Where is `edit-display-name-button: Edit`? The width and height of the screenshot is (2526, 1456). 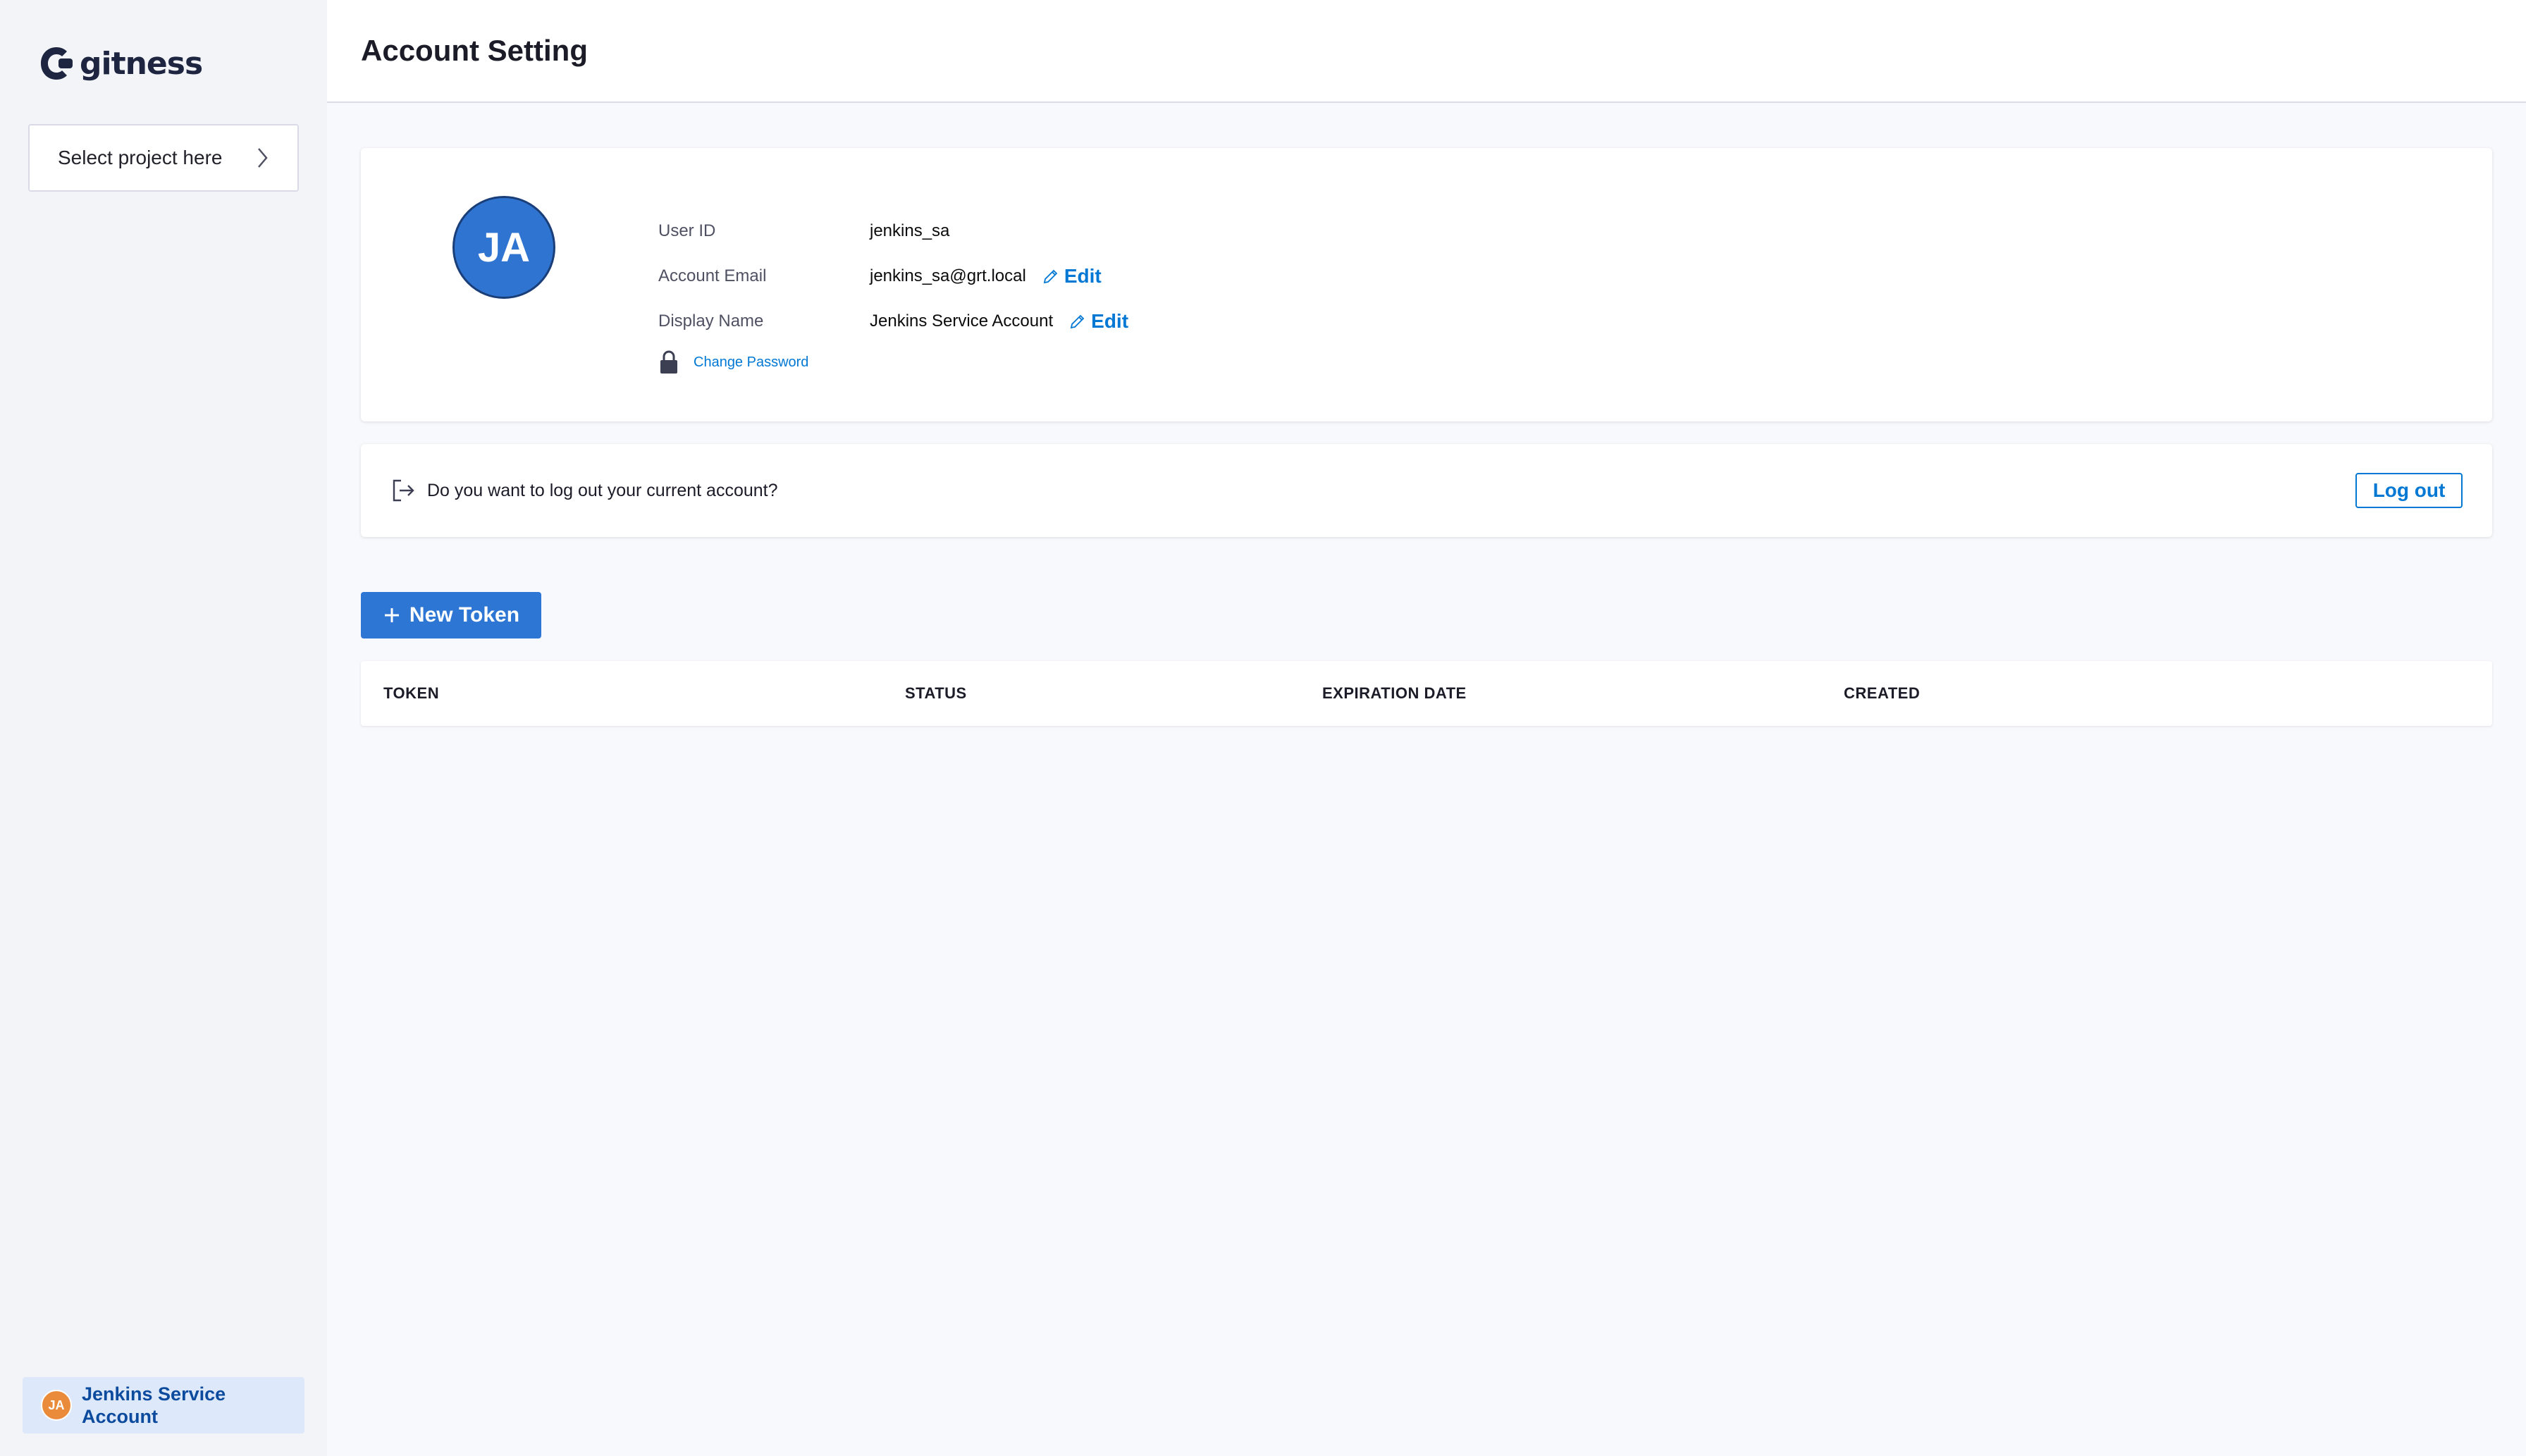
edit-display-name-button: Edit is located at coordinates (1098, 321).